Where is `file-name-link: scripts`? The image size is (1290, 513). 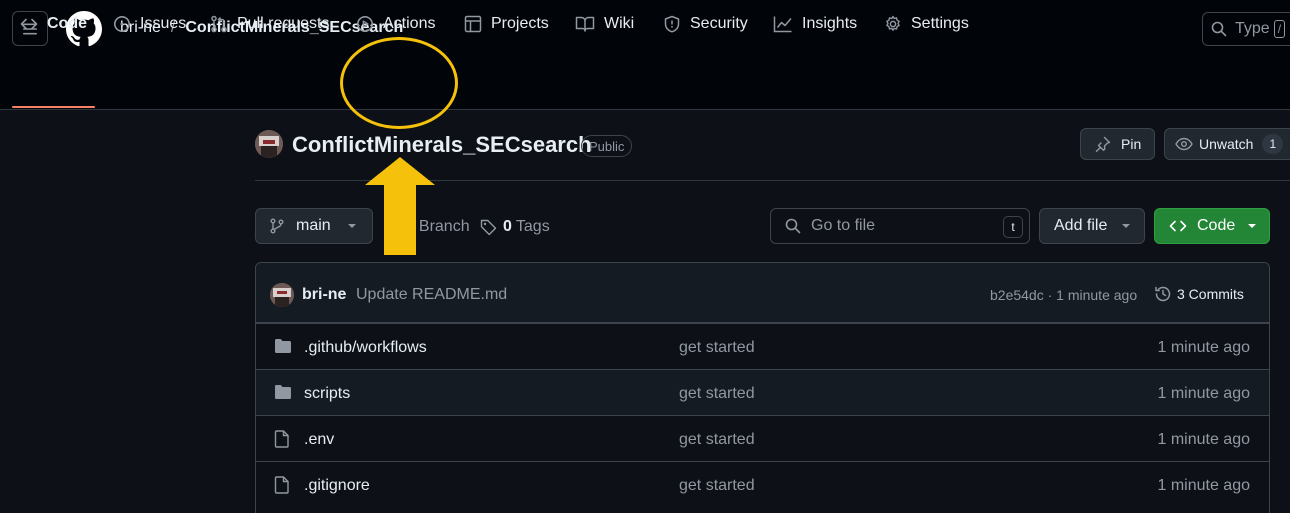
file-name-link: scripts is located at coordinates (327, 394).